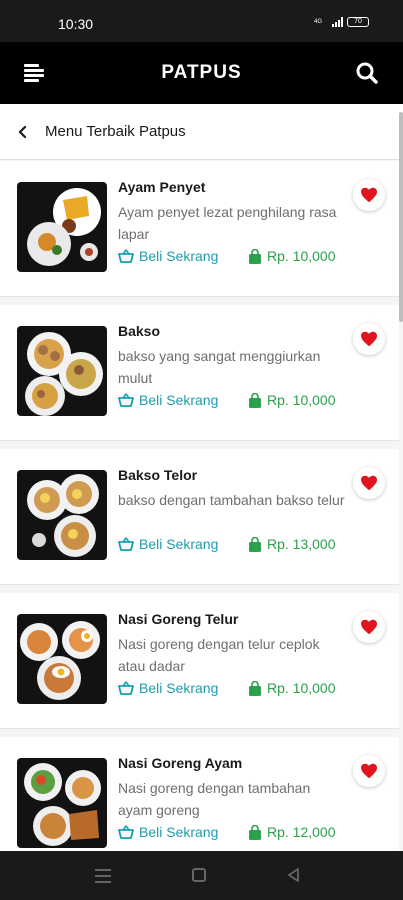  I want to click on item-name: Ayam Penyet, so click(162, 187).